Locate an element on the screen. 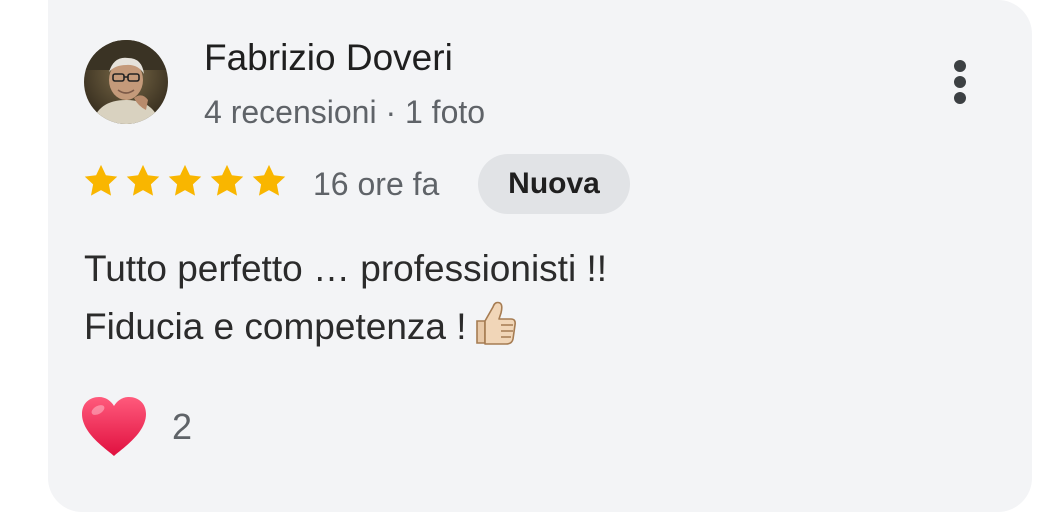 The height and width of the screenshot is (530, 1056). review-text-line-1: Tutto perfetto … professionisti !! is located at coordinates (346, 268).